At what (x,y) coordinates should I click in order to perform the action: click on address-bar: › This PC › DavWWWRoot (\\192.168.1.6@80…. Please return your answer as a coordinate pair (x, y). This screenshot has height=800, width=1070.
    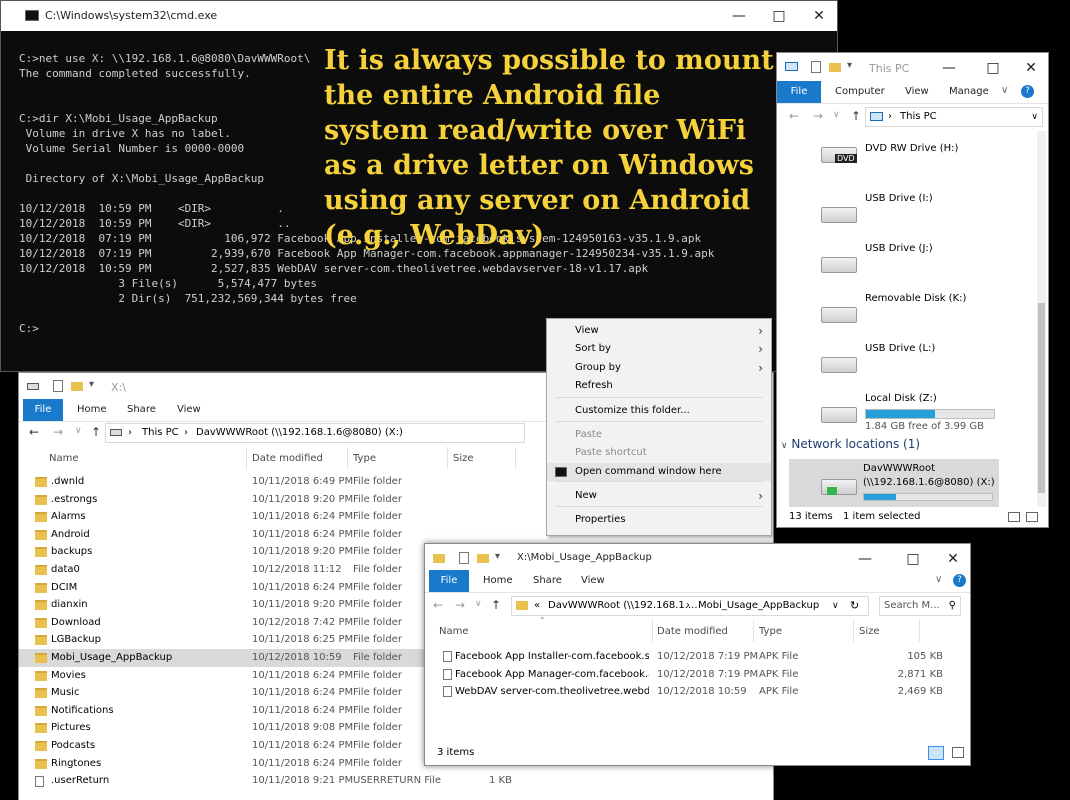
    Looking at the image, I should click on (315, 433).